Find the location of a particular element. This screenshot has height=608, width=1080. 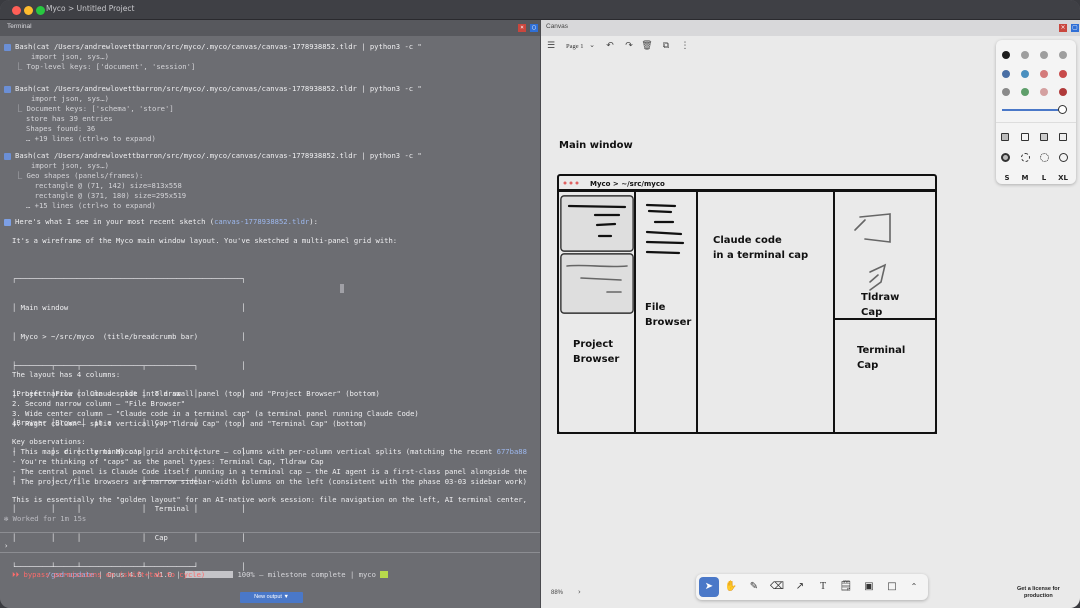

title-bar: Myco > Untitled Project is located at coordinates (540, 10).